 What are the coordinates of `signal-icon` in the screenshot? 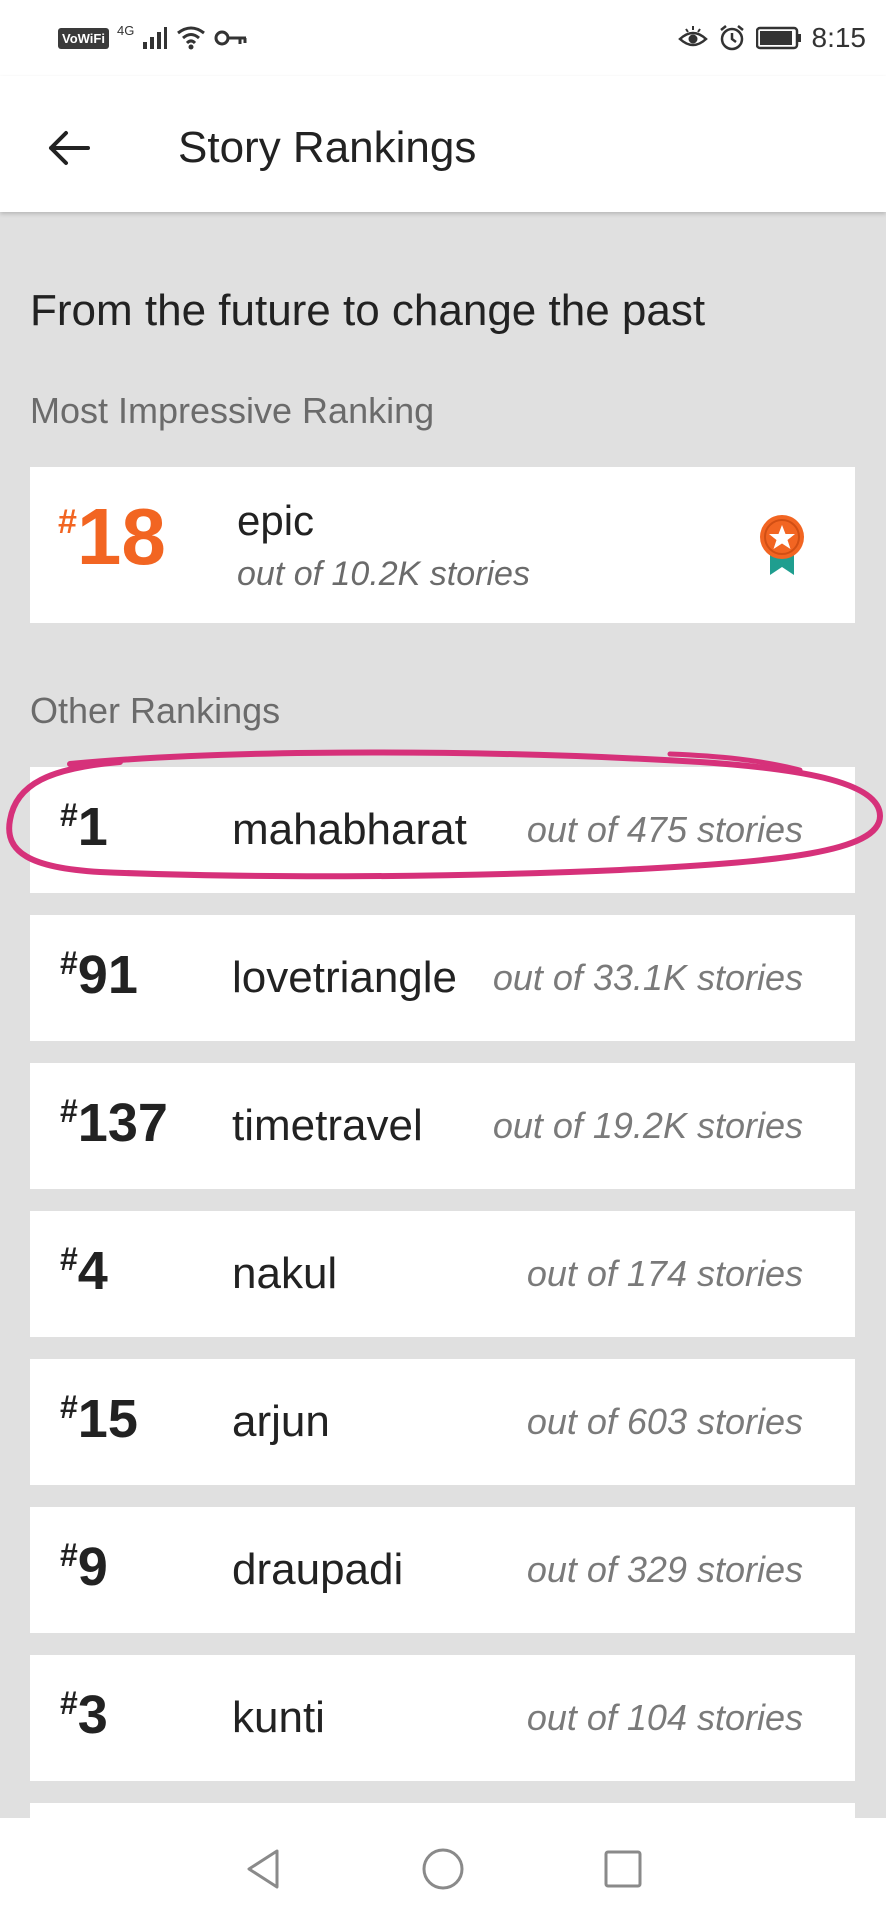 It's located at (155, 38).